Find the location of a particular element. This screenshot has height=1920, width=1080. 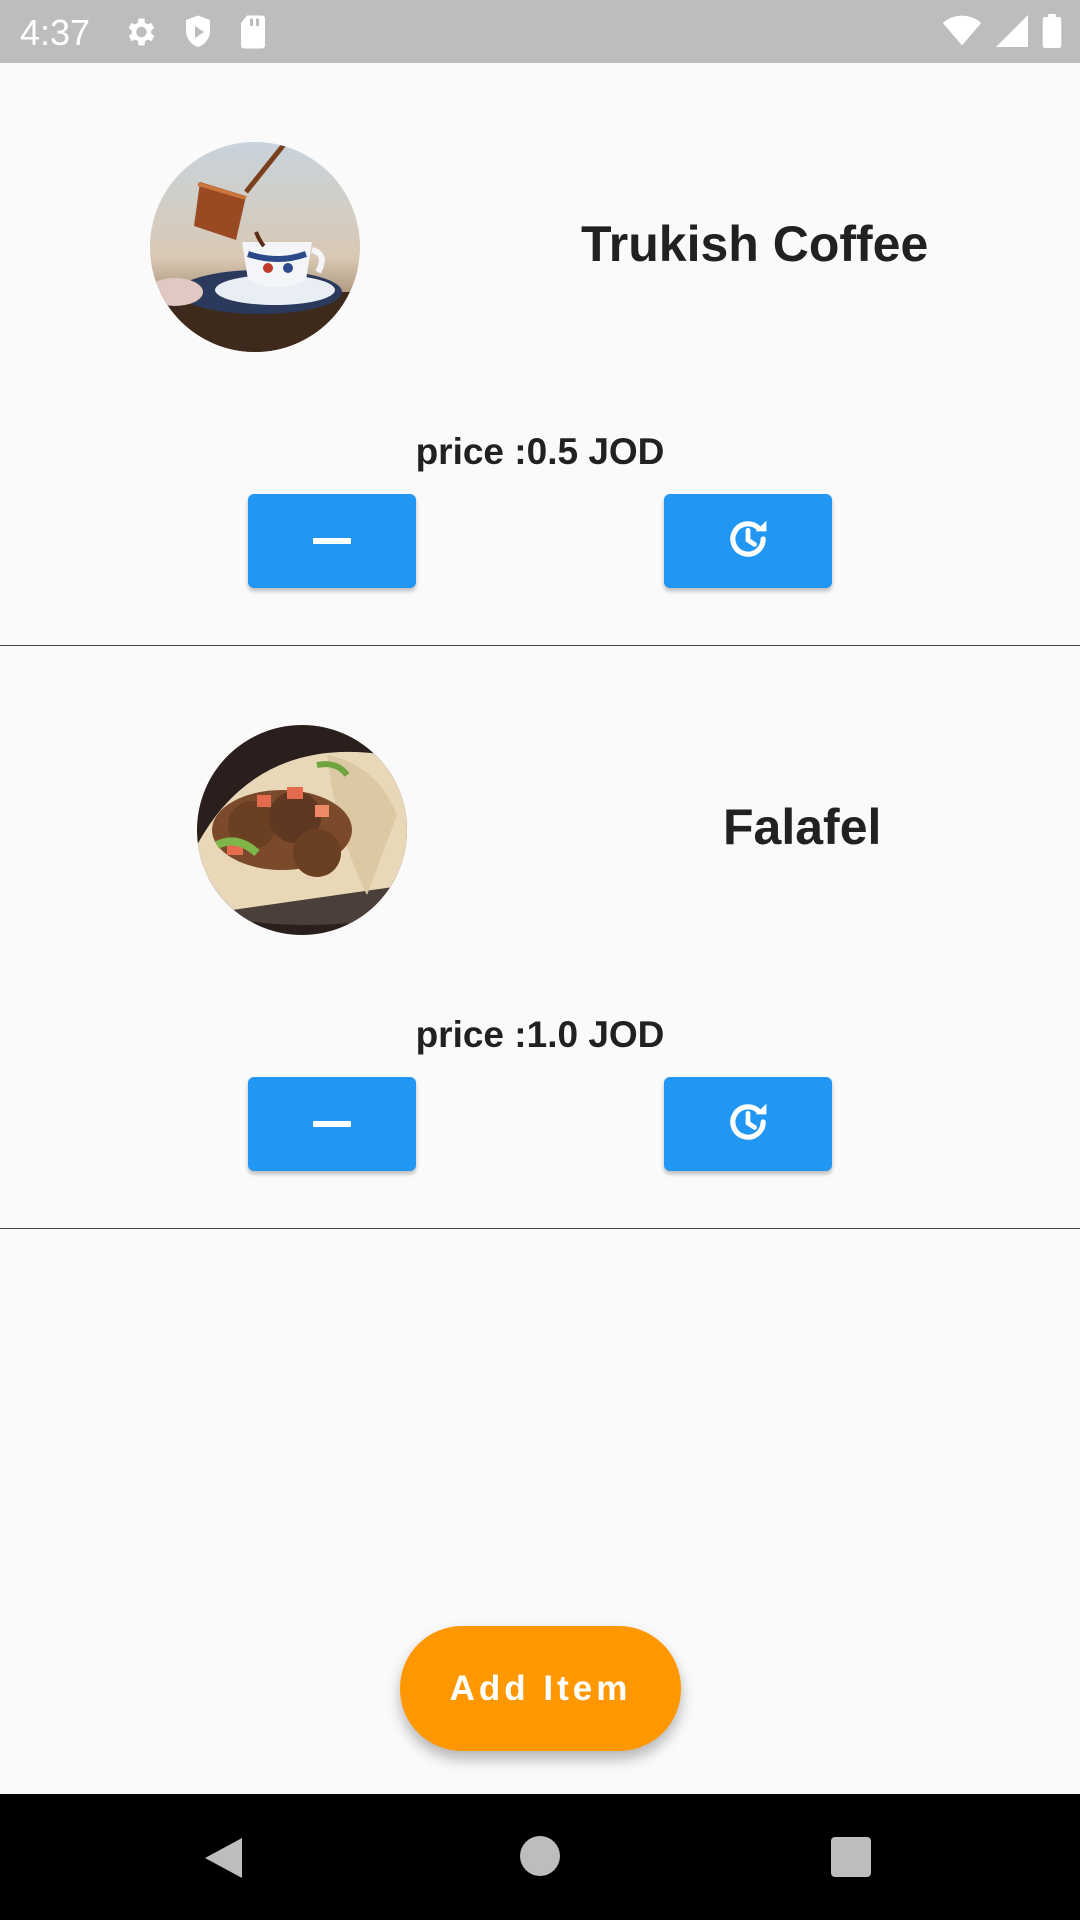

status-time: 4:37 is located at coordinates (55, 32).